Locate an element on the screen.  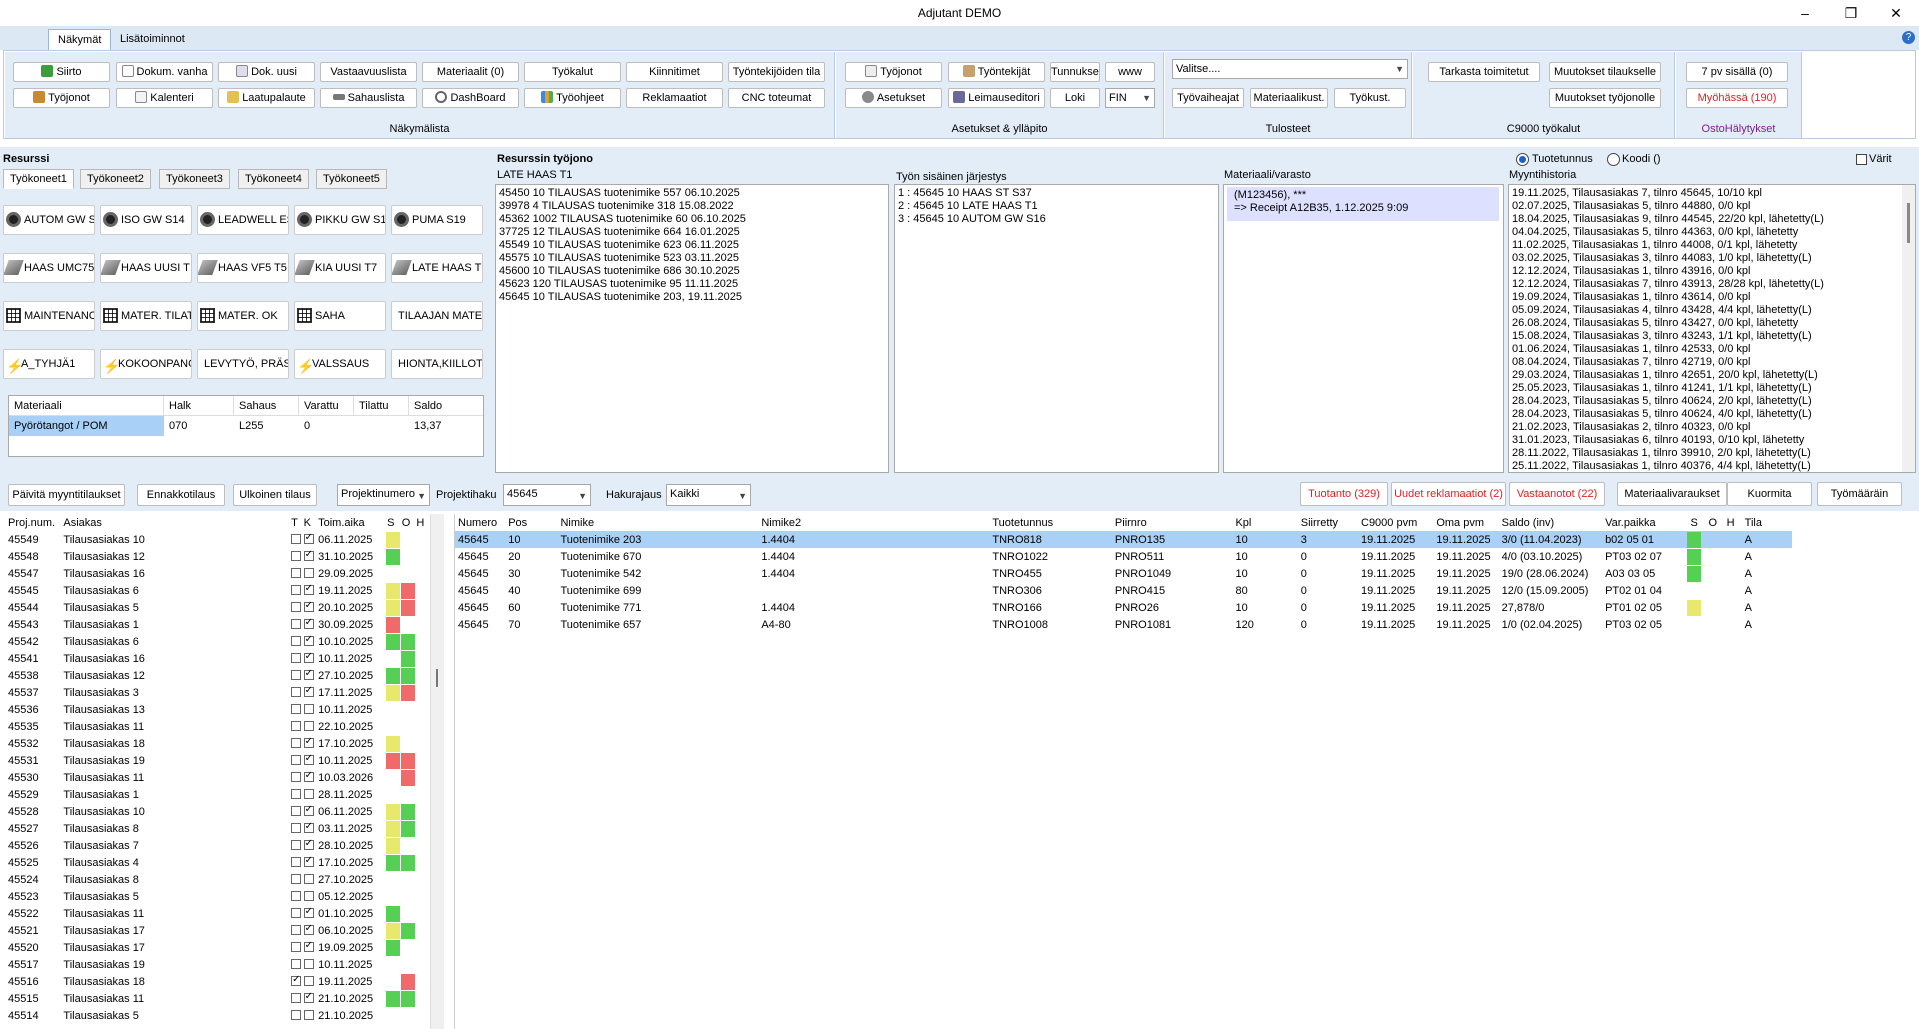
order-row: 45516 Tilausasiakas 18 19.11.2025 is located at coordinates (217, 981).